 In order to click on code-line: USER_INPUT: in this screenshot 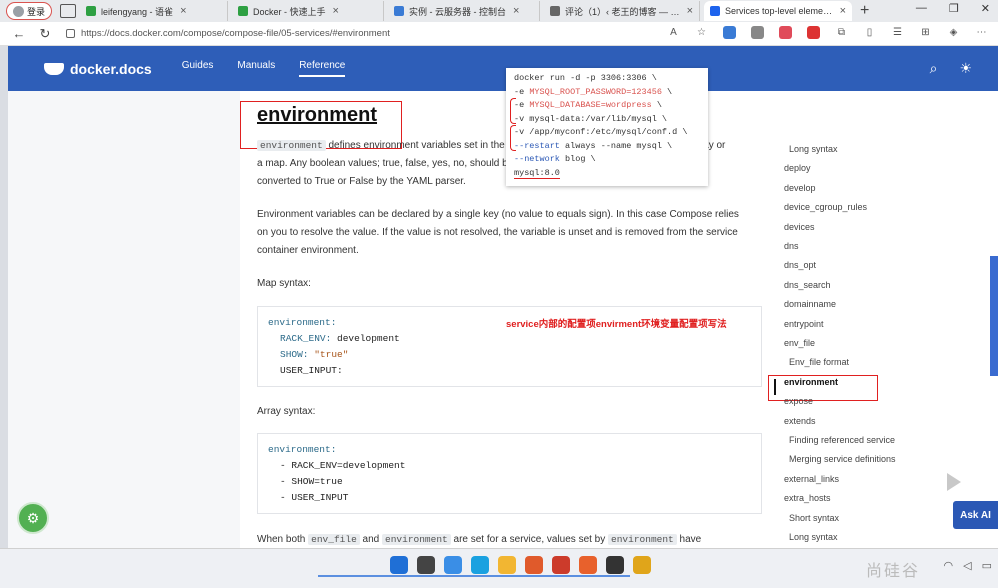, I will do `click(311, 370)`.